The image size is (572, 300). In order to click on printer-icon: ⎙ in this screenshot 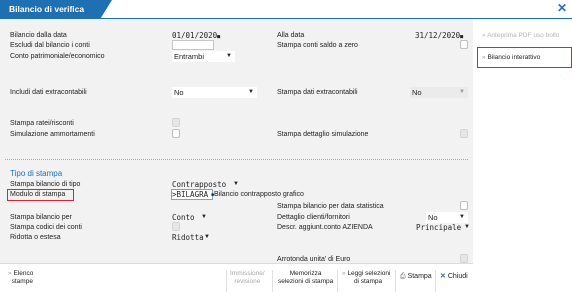, I will do `click(403, 276)`.